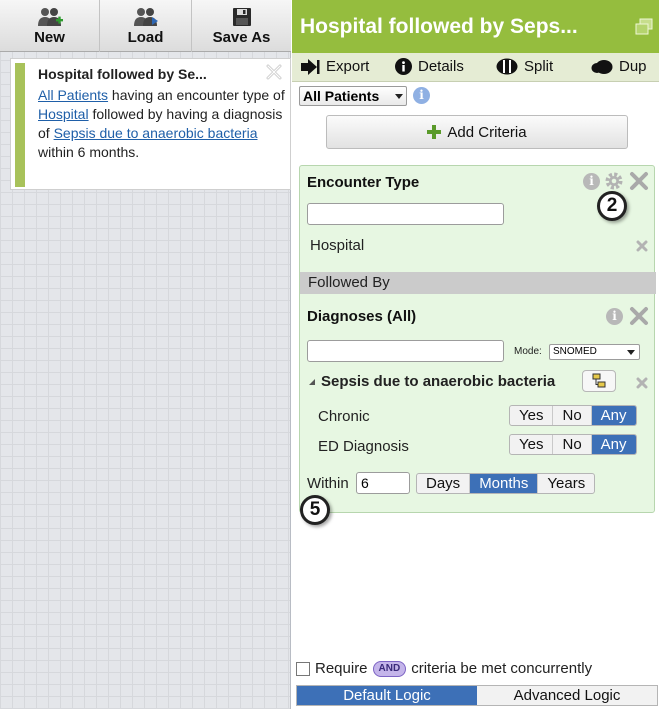 Image resolution: width=659 pixels, height=709 pixels. I want to click on save-as-button: Save As, so click(241, 26).